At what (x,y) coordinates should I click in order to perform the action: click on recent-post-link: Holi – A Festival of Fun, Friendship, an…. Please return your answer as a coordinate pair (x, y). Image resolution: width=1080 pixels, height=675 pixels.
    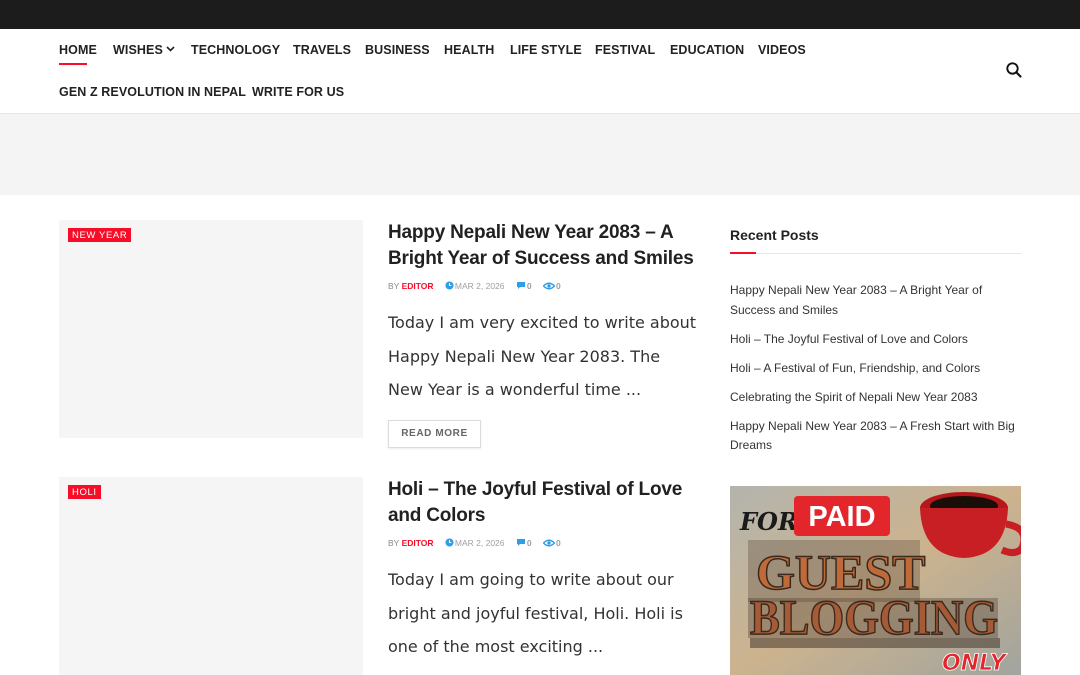
    Looking at the image, I should click on (875, 369).